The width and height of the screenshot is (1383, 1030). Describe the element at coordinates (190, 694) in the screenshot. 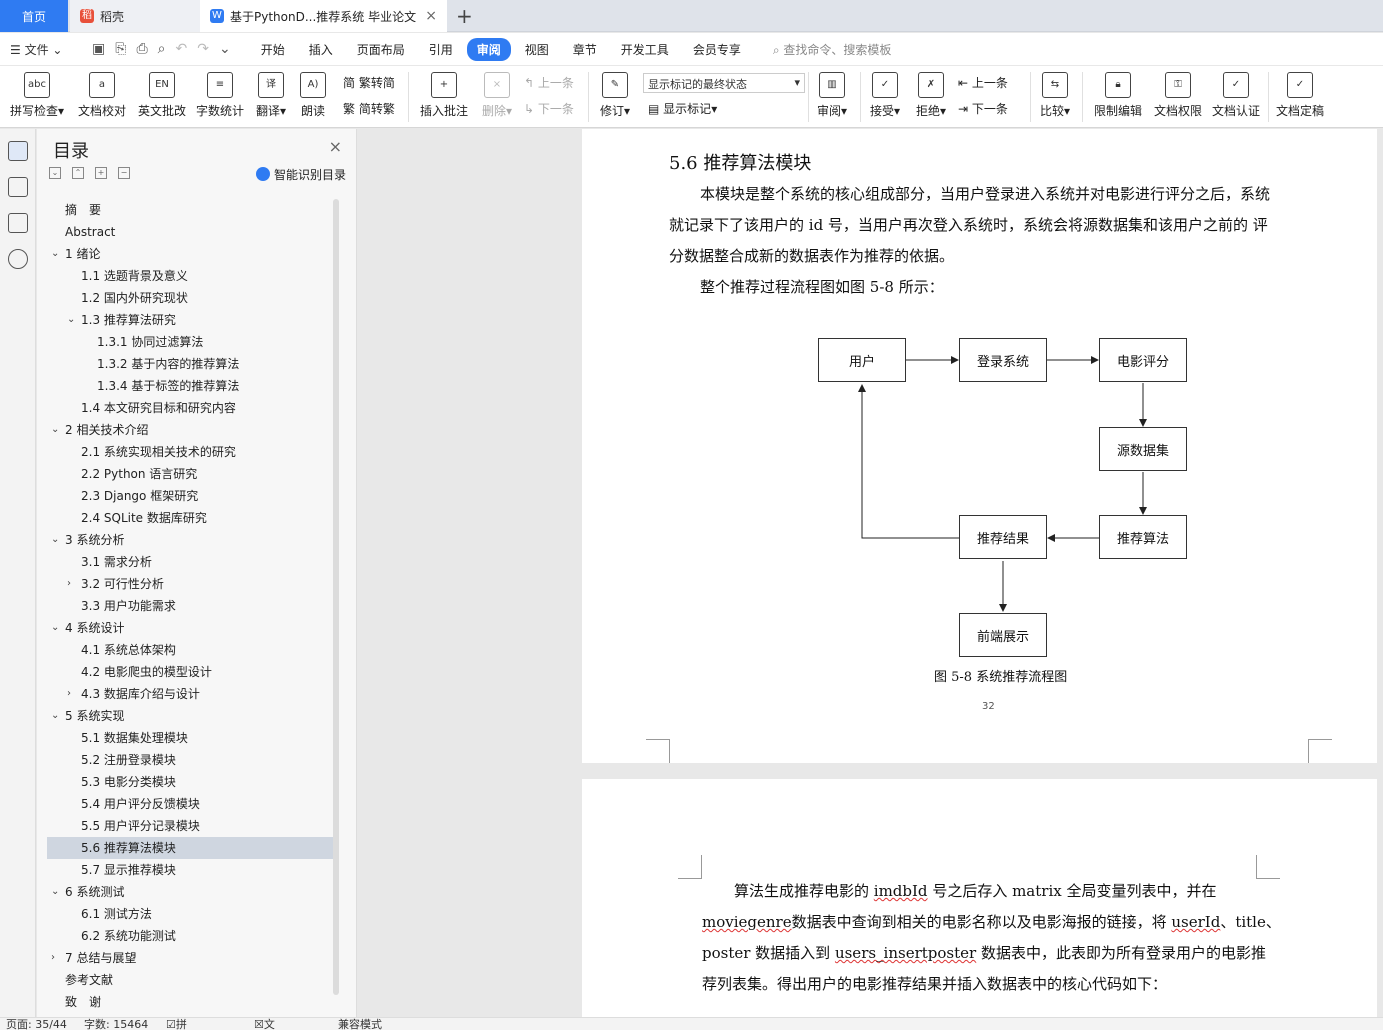

I see `toc-item: › 4.3 数据库介绍与设计` at that location.